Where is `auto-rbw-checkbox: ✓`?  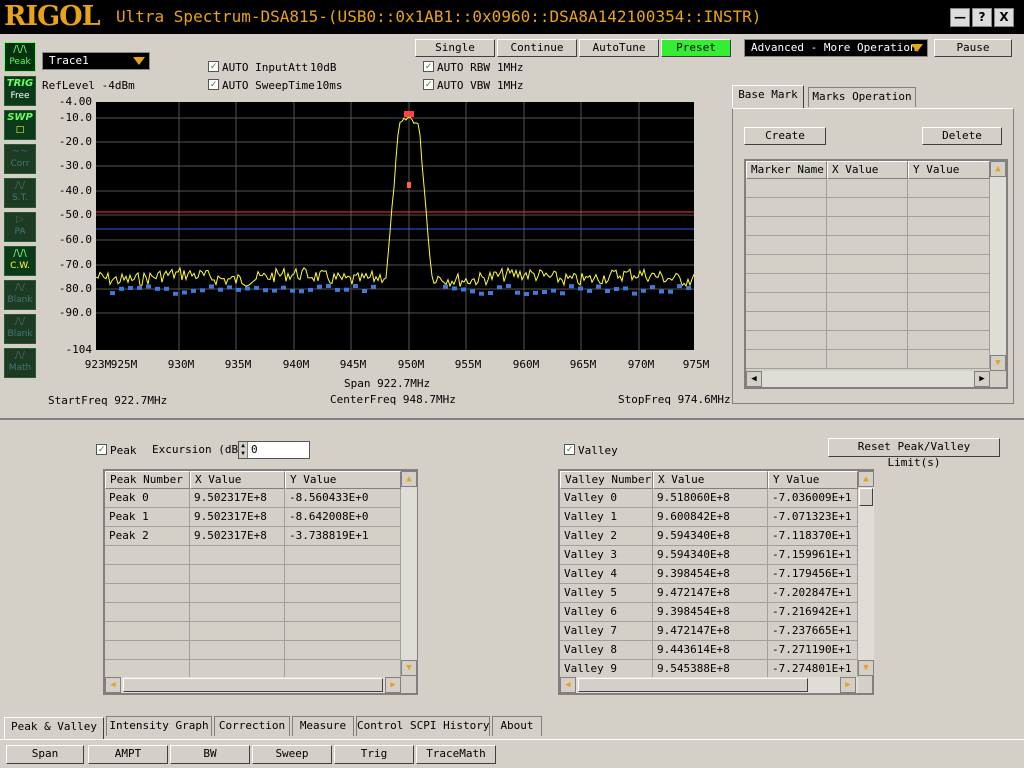 auto-rbw-checkbox: ✓ is located at coordinates (428, 66).